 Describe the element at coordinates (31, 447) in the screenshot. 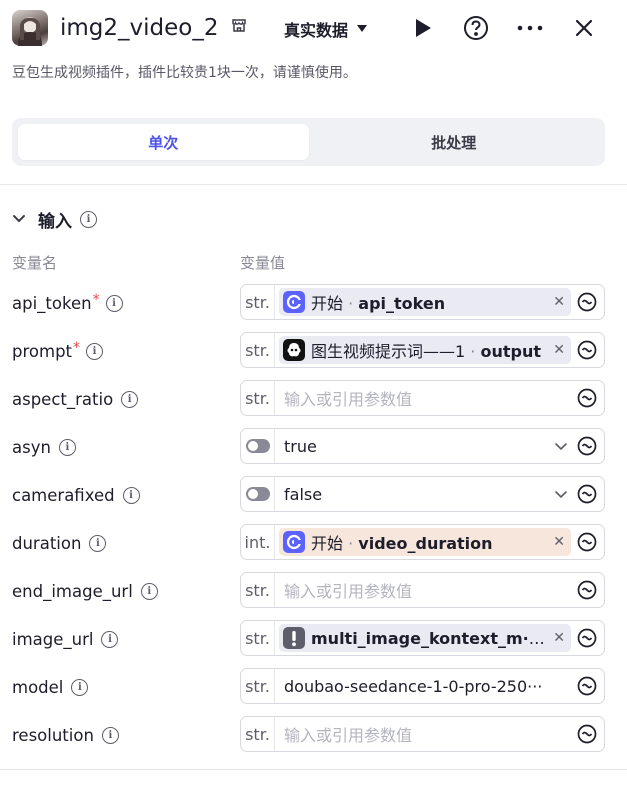

I see `param-name-label: asyn` at that location.